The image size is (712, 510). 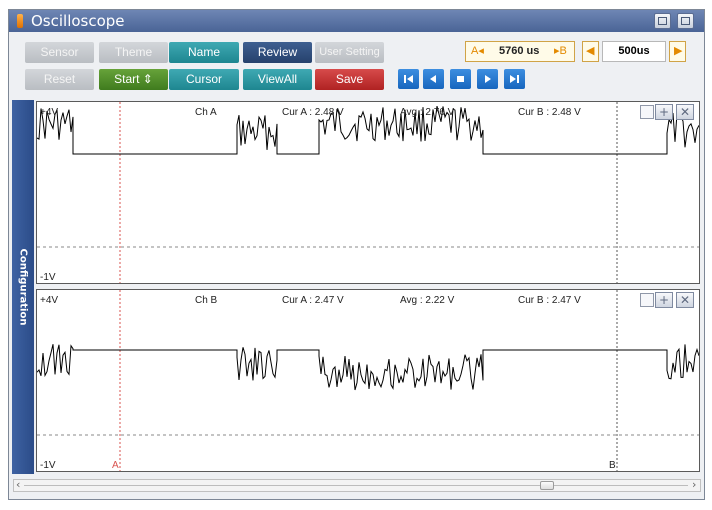 I want to click on channel-a-trace, so click(x=368, y=130).